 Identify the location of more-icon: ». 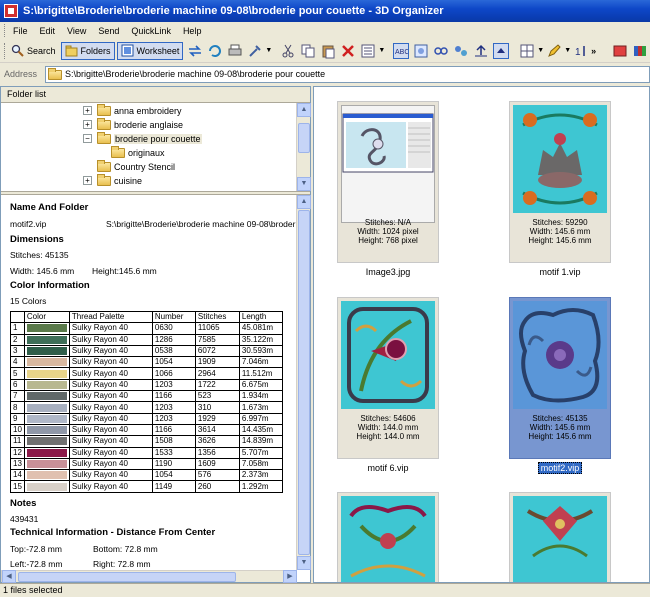
(593, 51).